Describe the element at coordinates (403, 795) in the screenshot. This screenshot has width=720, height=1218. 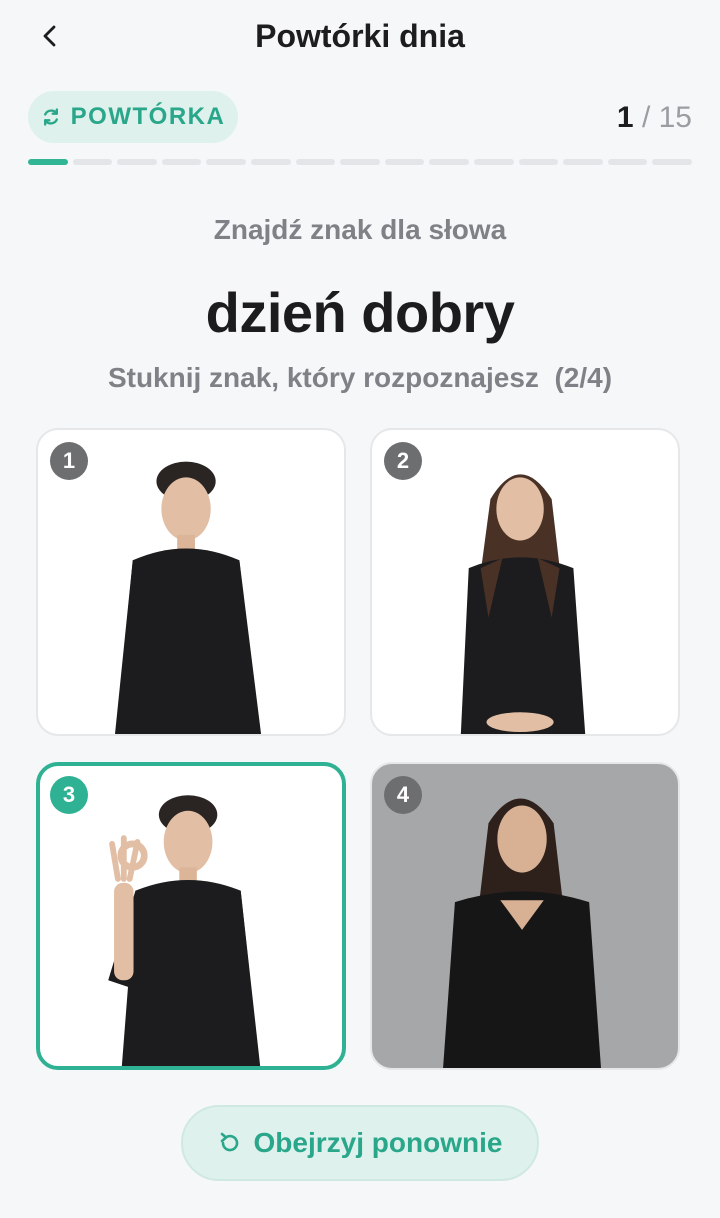
I see `option-number-badge: 4` at that location.